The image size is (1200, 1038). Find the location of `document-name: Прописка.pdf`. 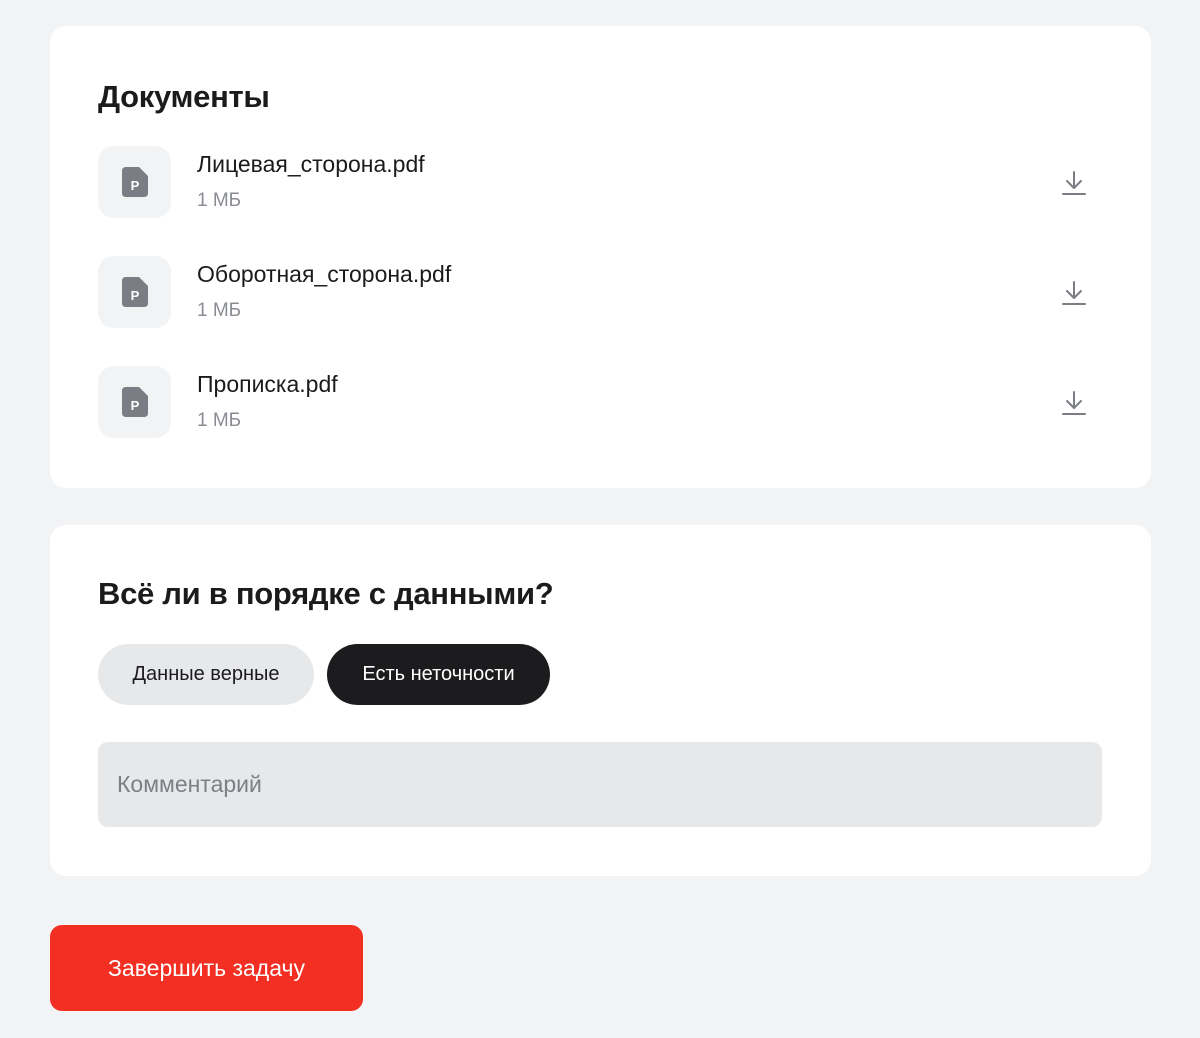

document-name: Прописка.pdf is located at coordinates (267, 384).